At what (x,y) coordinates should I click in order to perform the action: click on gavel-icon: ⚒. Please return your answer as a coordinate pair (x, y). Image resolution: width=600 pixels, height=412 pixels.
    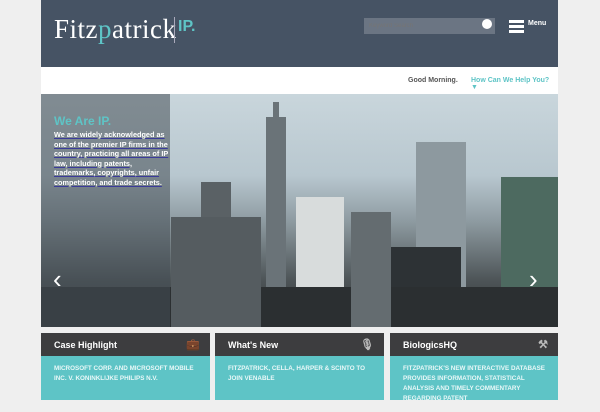
    Looking at the image, I should click on (543, 345).